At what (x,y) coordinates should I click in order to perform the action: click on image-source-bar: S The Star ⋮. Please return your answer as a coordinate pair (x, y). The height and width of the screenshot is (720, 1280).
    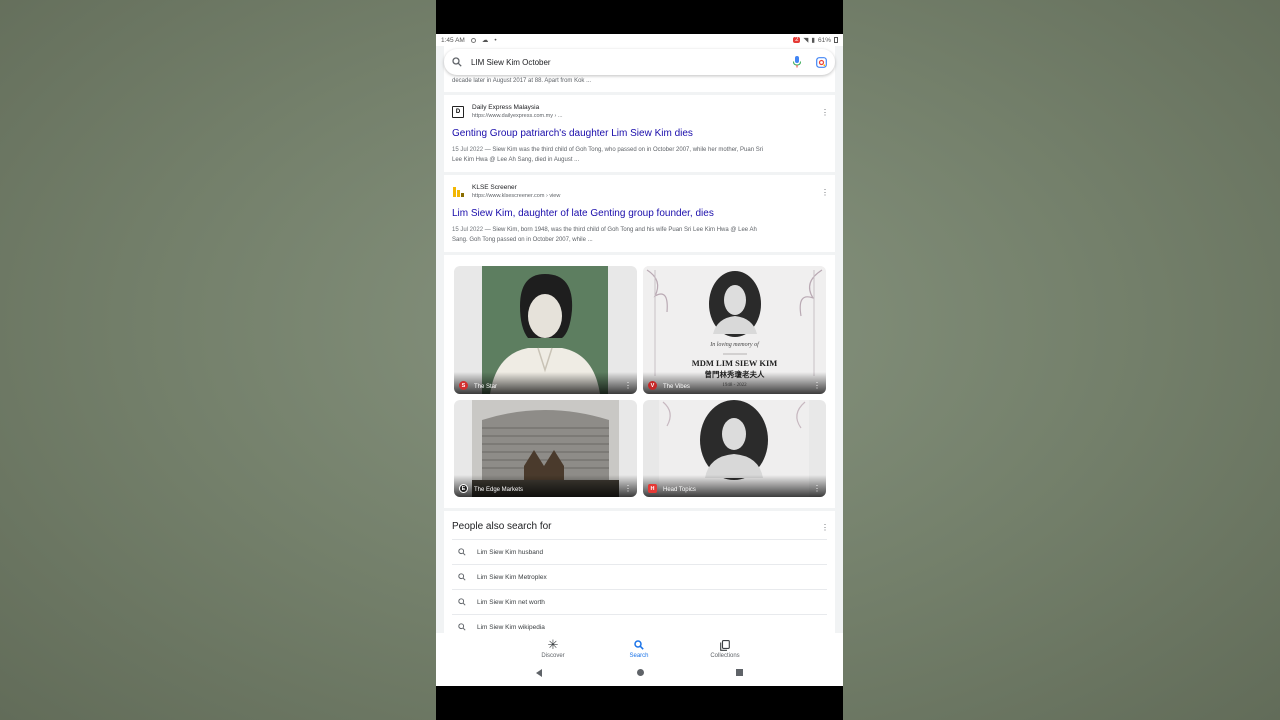
    Looking at the image, I should click on (545, 383).